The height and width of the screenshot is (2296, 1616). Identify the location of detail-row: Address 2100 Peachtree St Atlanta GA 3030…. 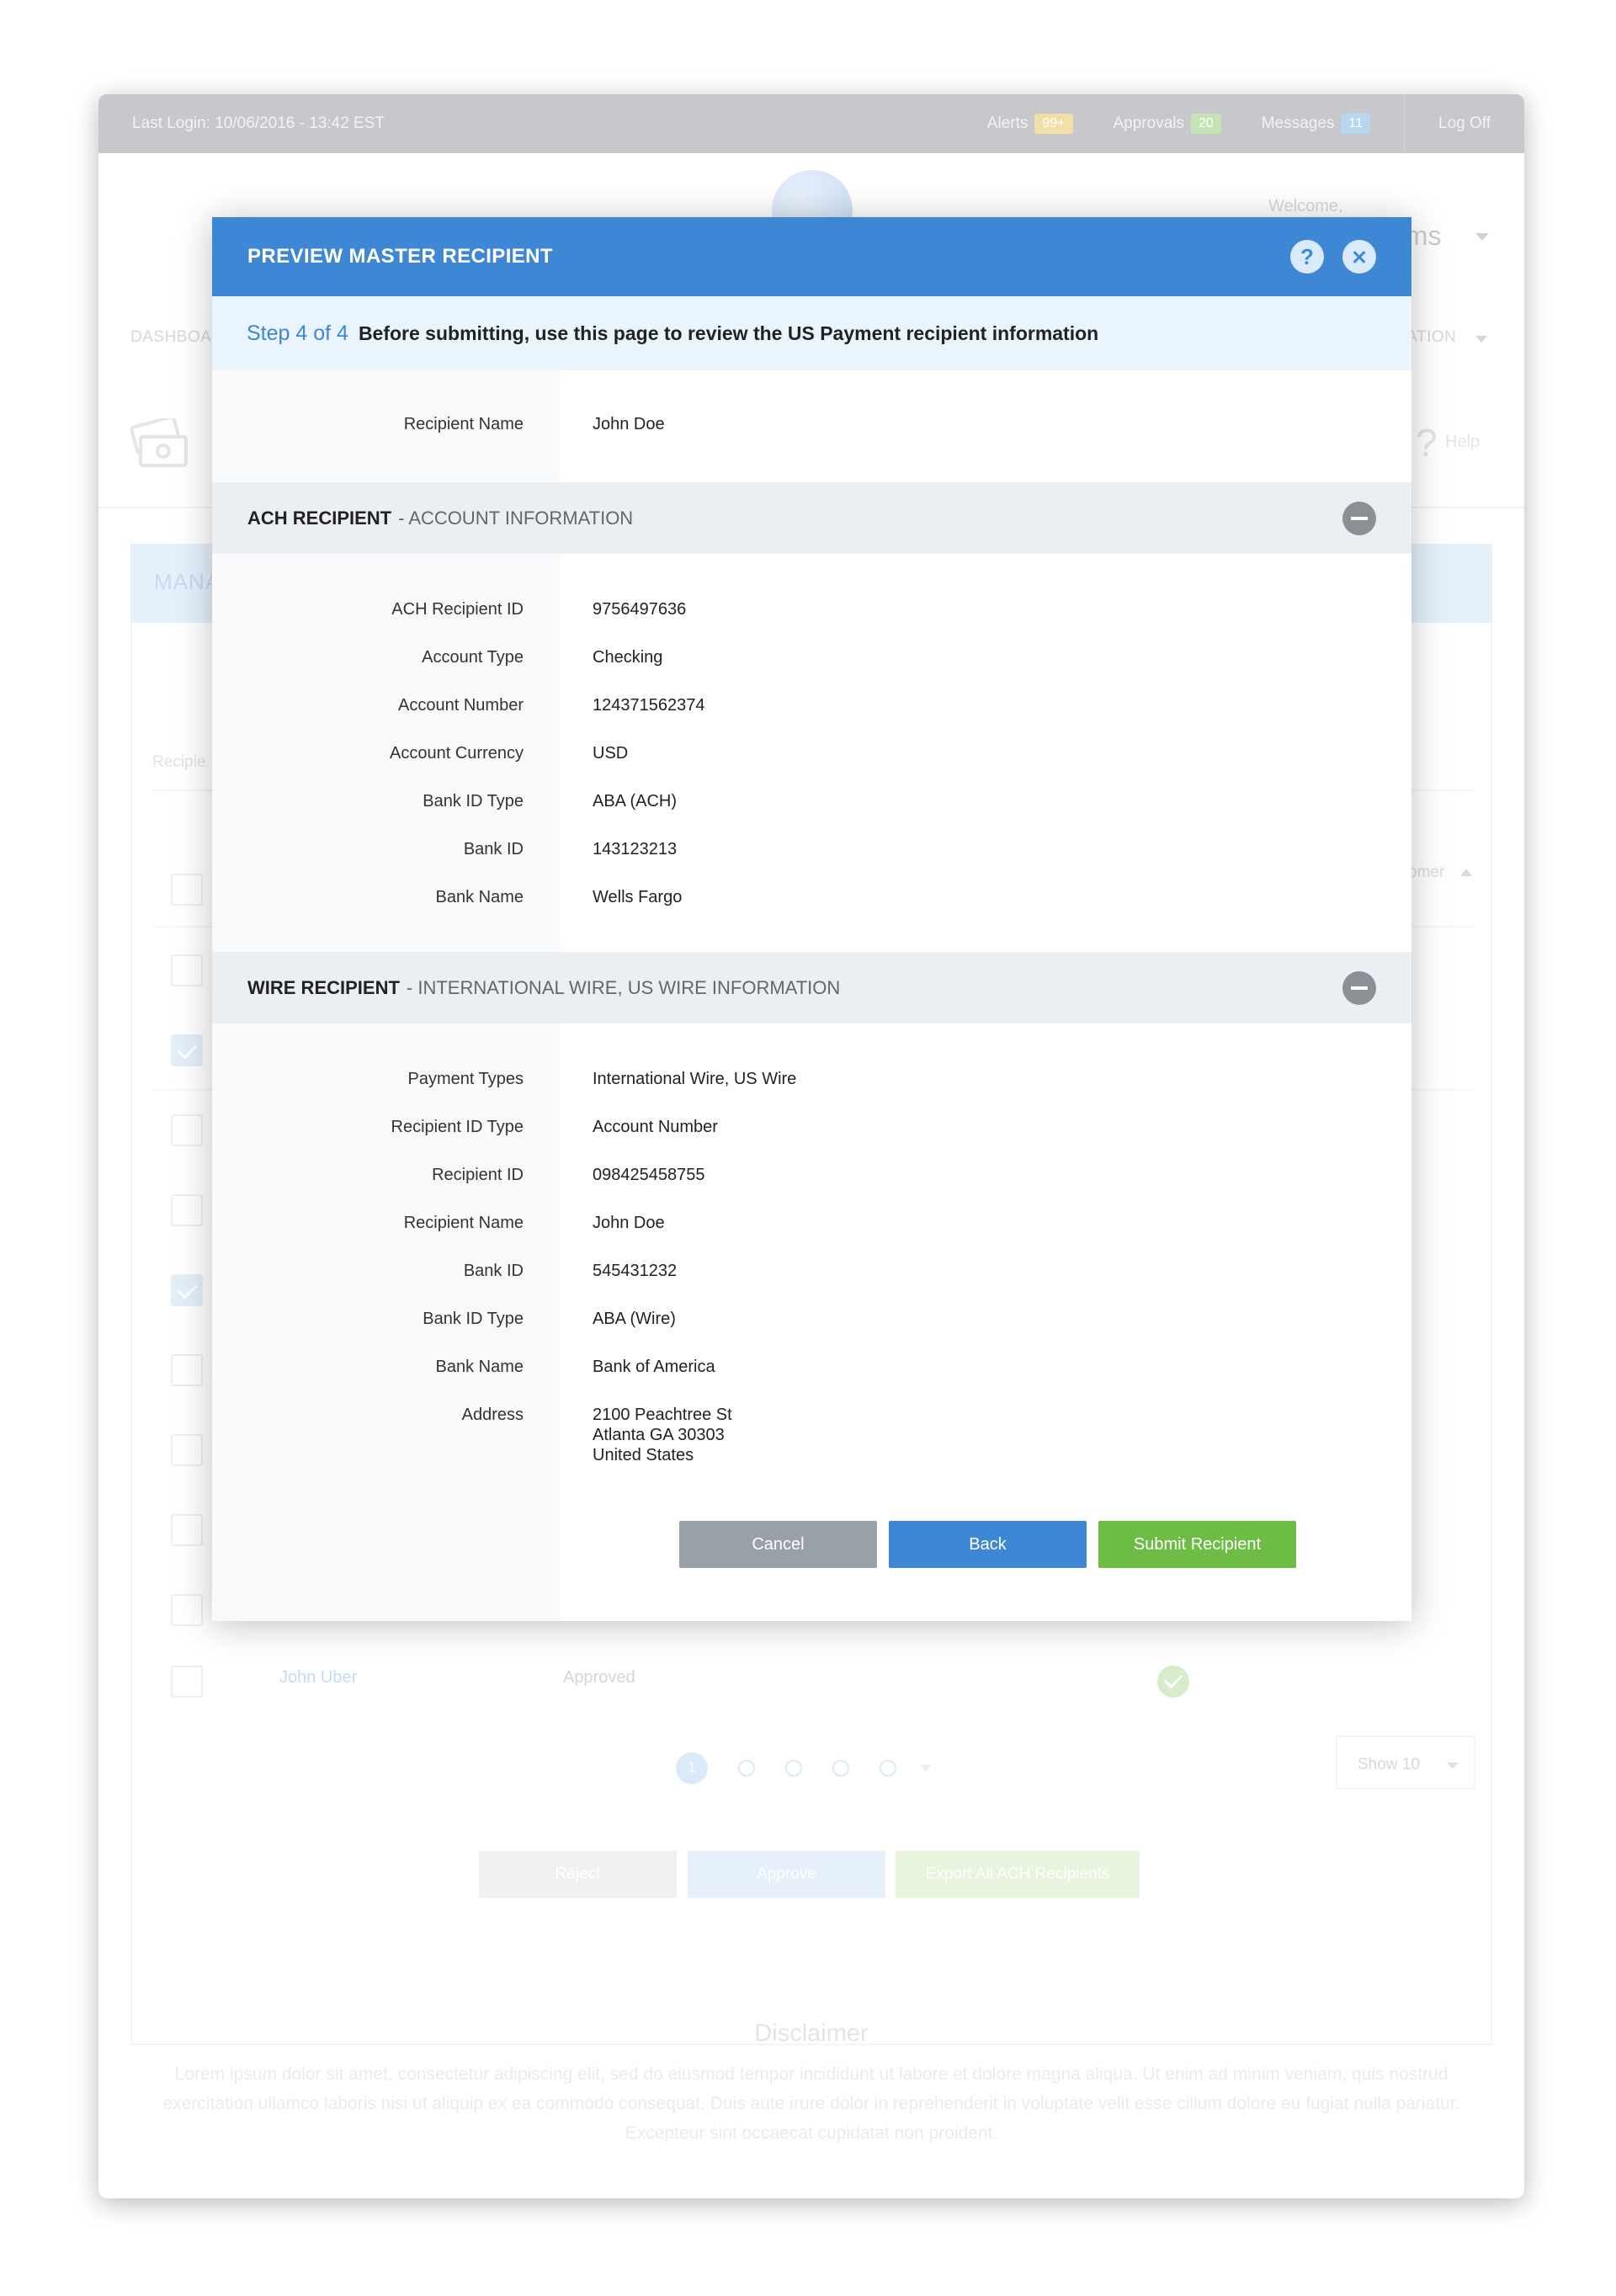
(811, 1435).